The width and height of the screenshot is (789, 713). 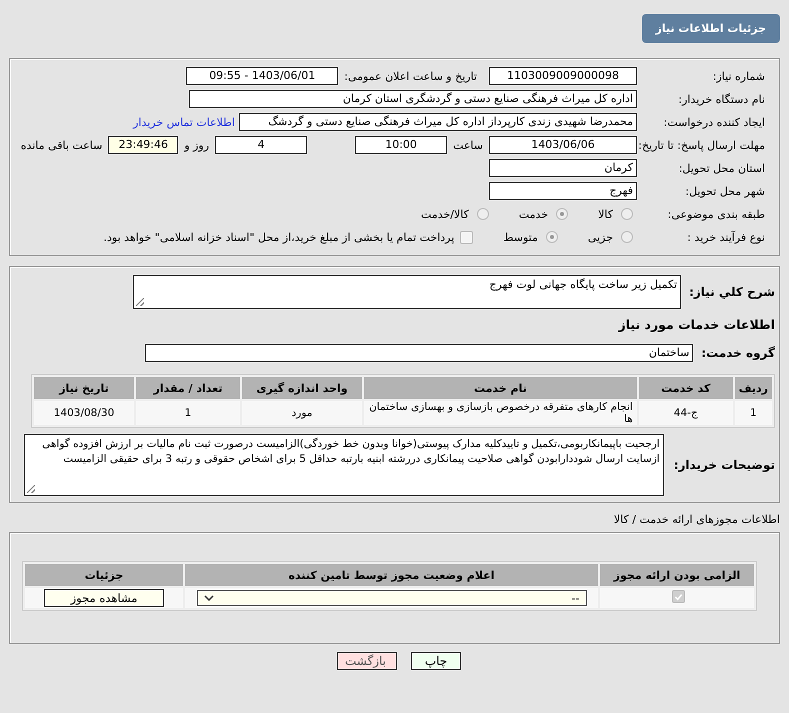 What do you see at coordinates (721, 168) in the screenshot?
I see `field-label: استان محل تحویل:` at bounding box center [721, 168].